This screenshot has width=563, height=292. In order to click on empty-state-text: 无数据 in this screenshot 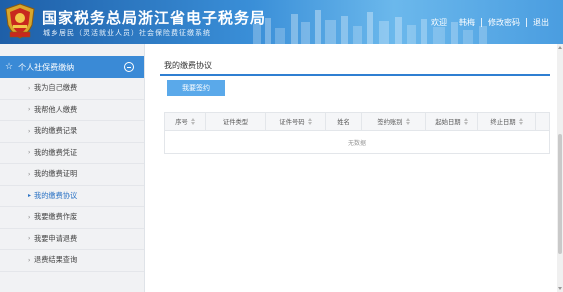, I will do `click(356, 143)`.